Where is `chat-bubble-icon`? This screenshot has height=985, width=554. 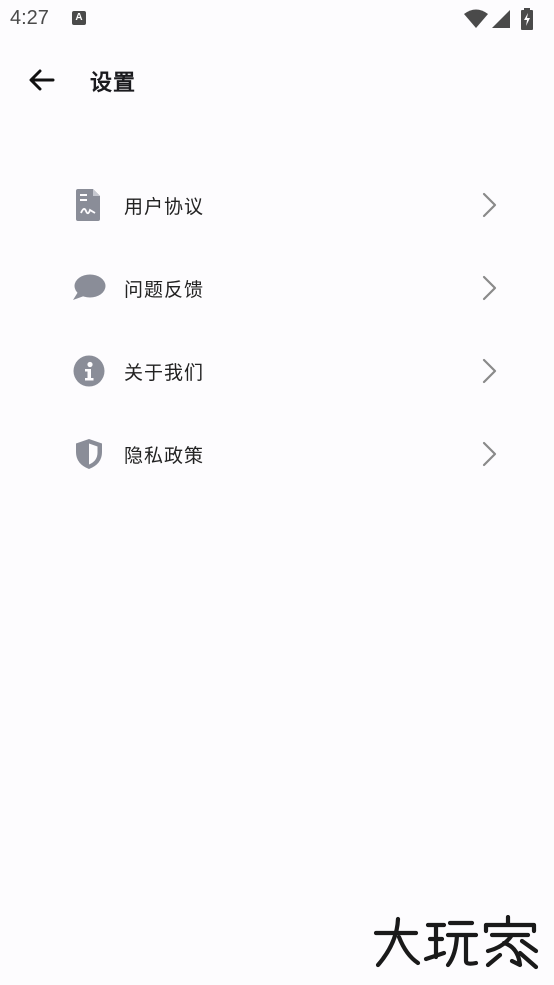 chat-bubble-icon is located at coordinates (89, 288).